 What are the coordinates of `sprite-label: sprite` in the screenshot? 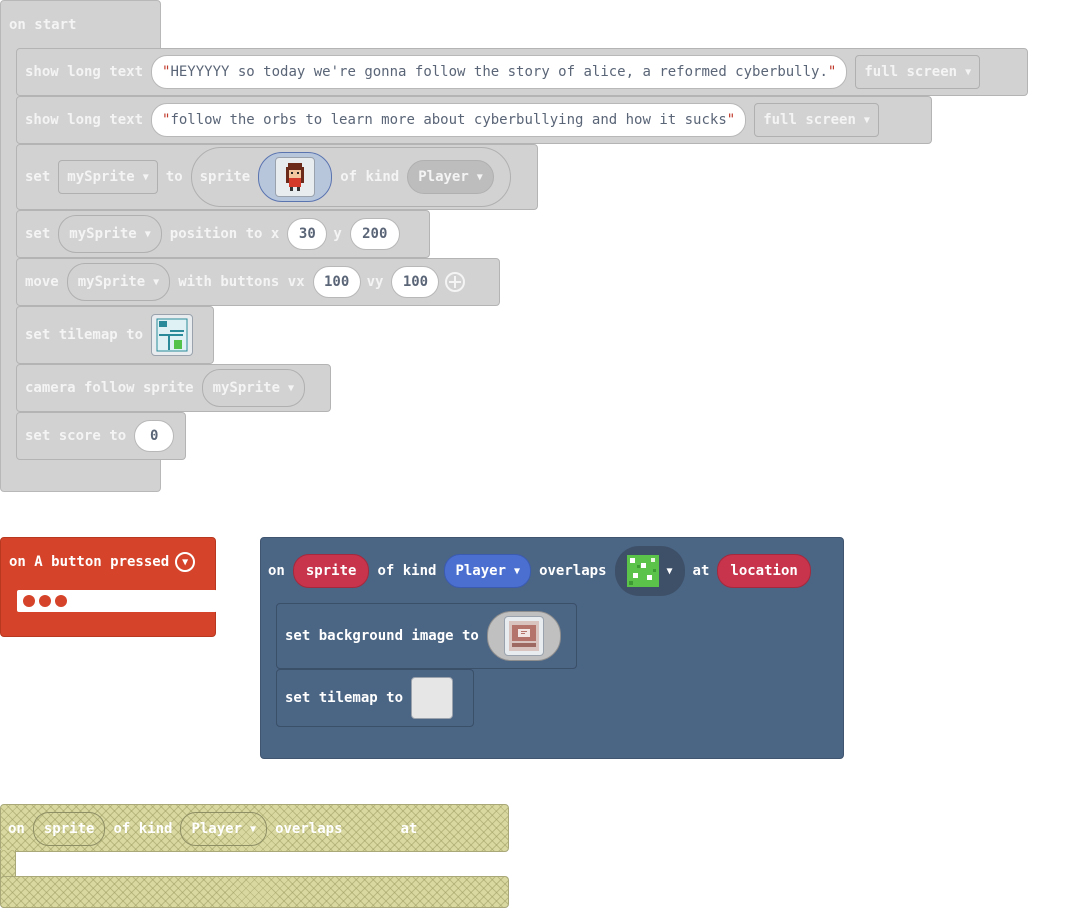 It's located at (225, 177).